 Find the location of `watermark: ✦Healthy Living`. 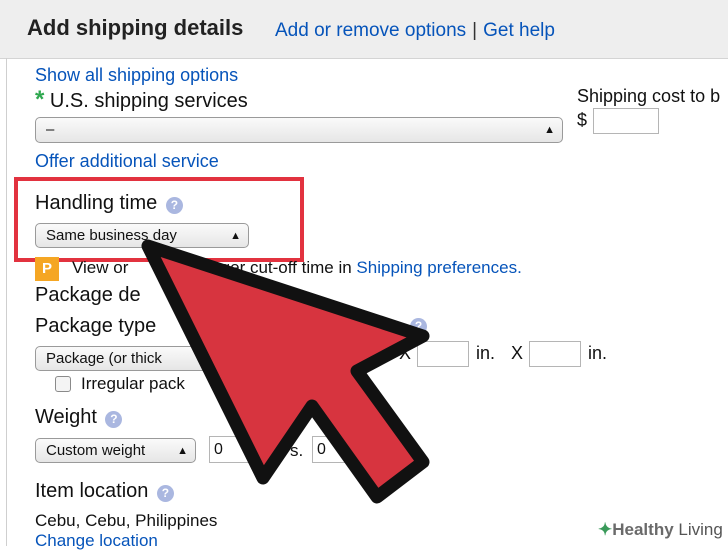

watermark: ✦Healthy Living is located at coordinates (661, 533).